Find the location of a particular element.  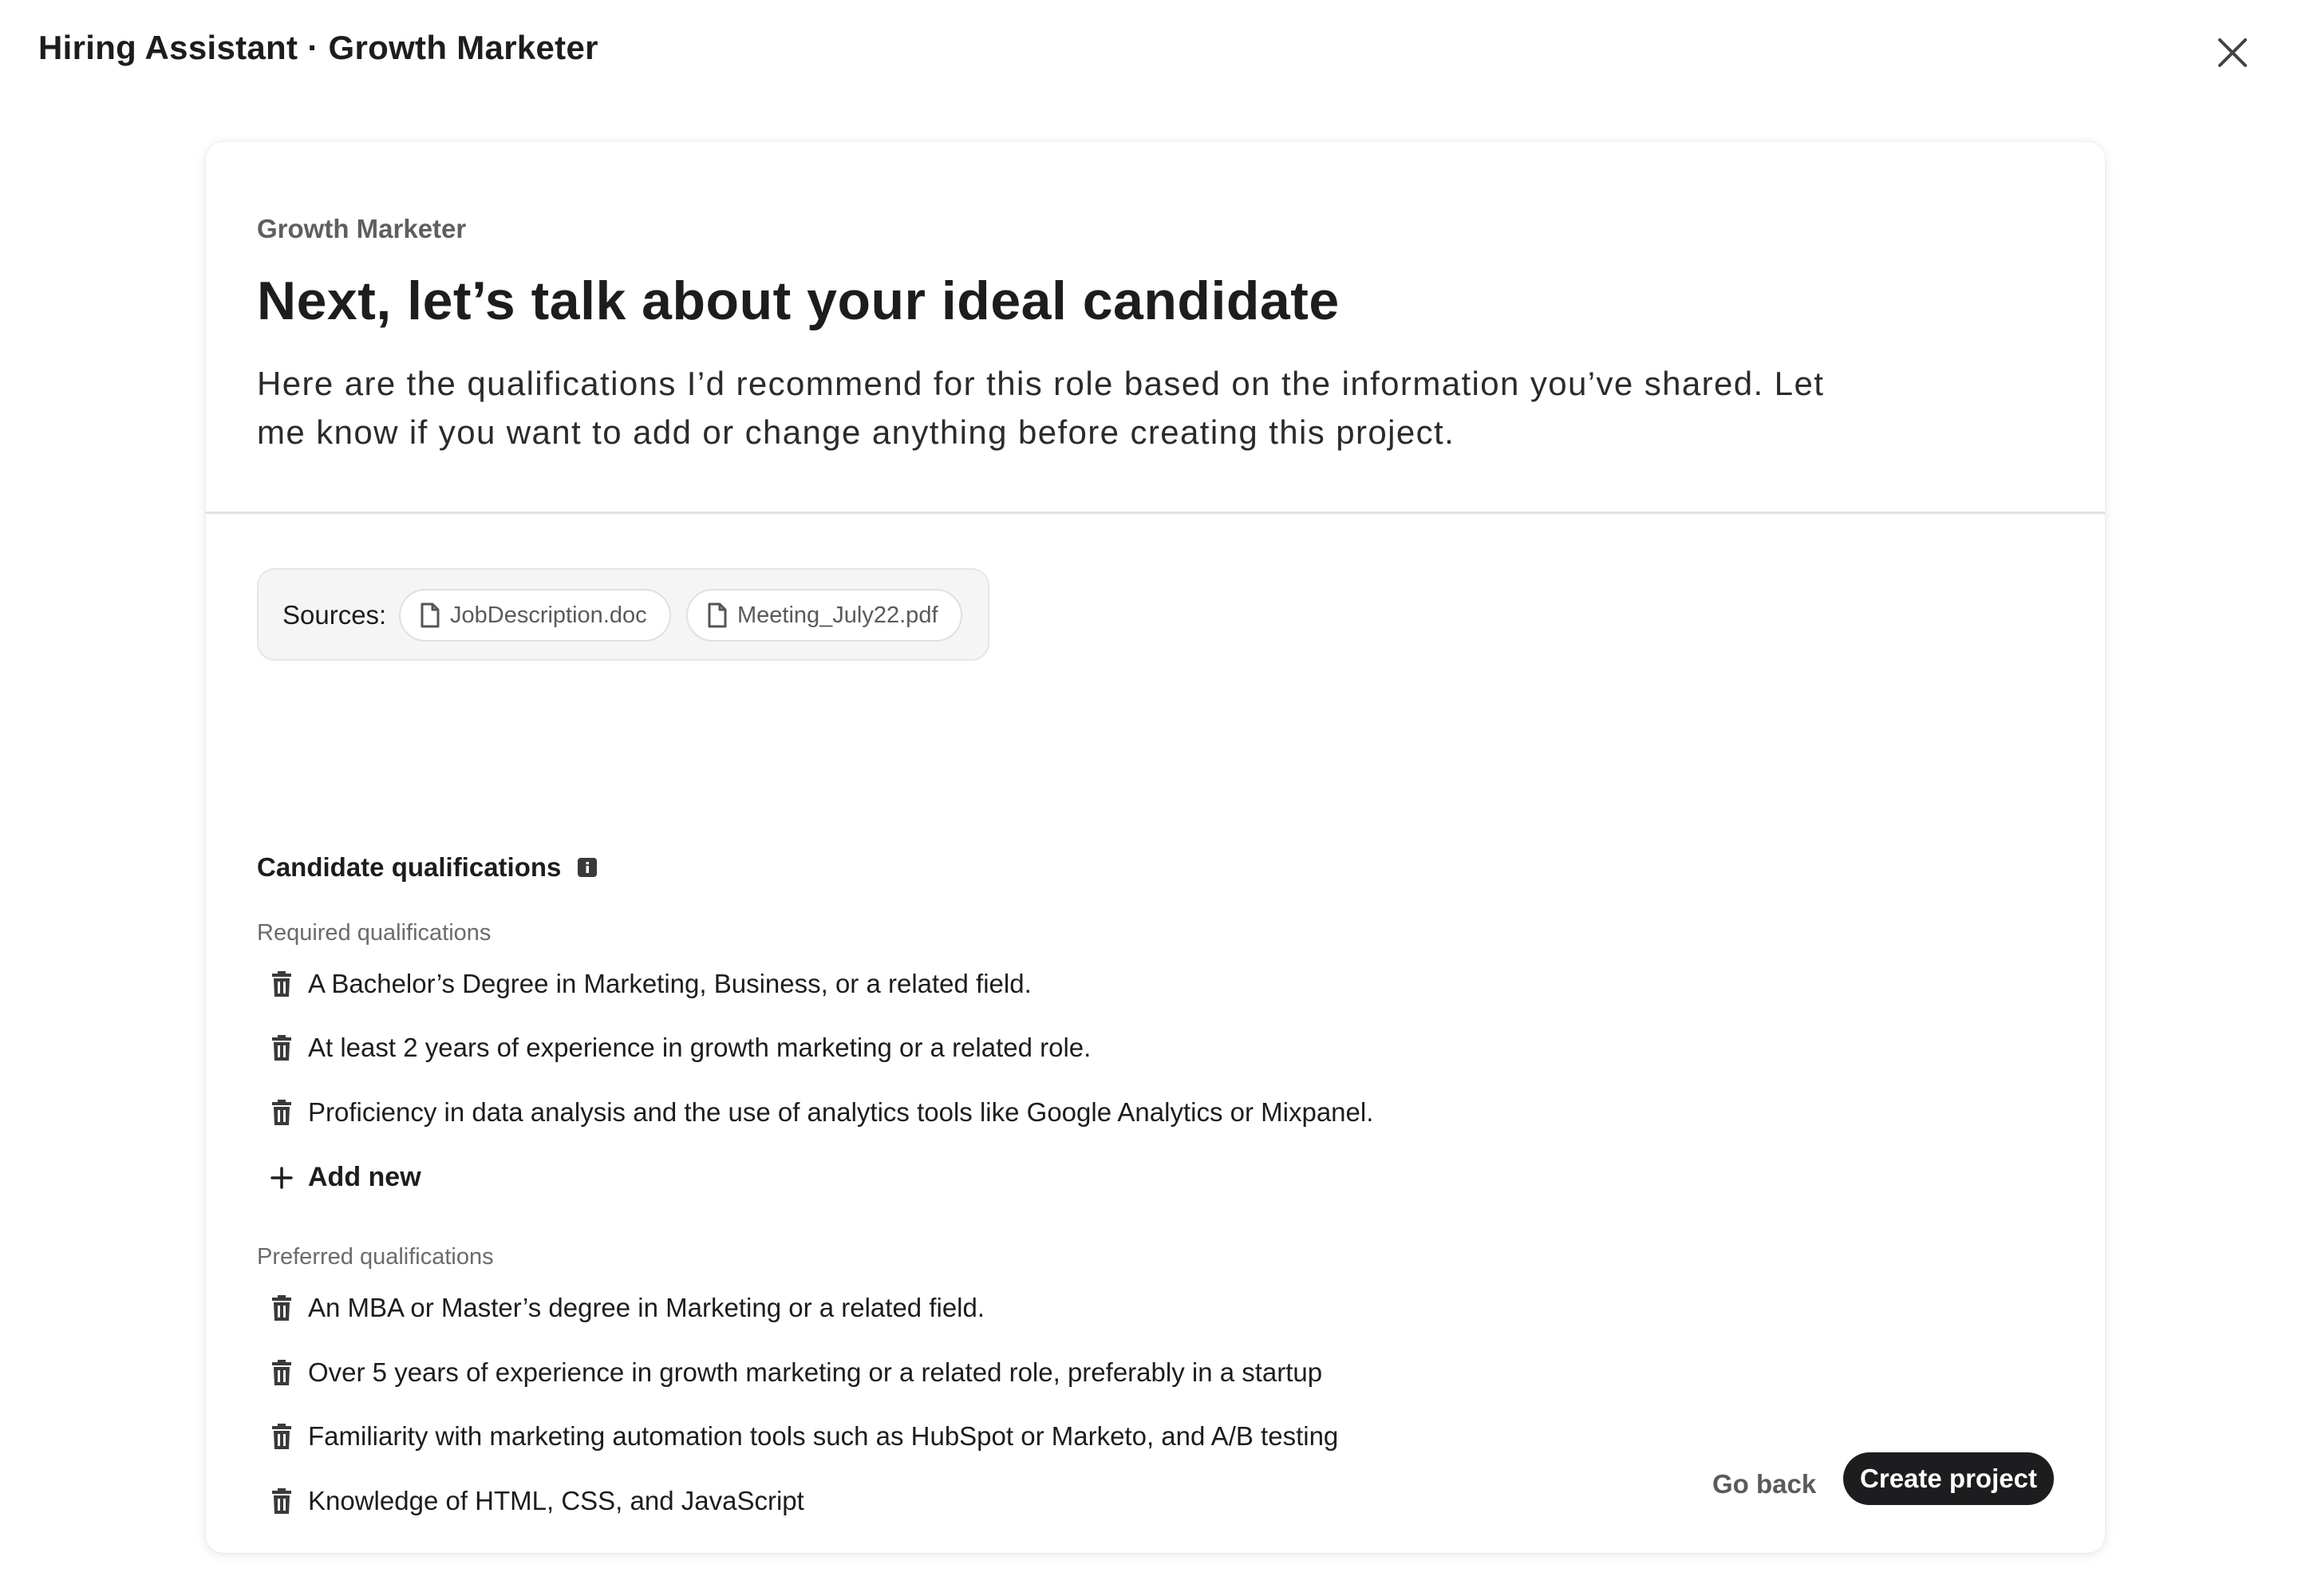

sources-label: Sources: is located at coordinates (335, 615).